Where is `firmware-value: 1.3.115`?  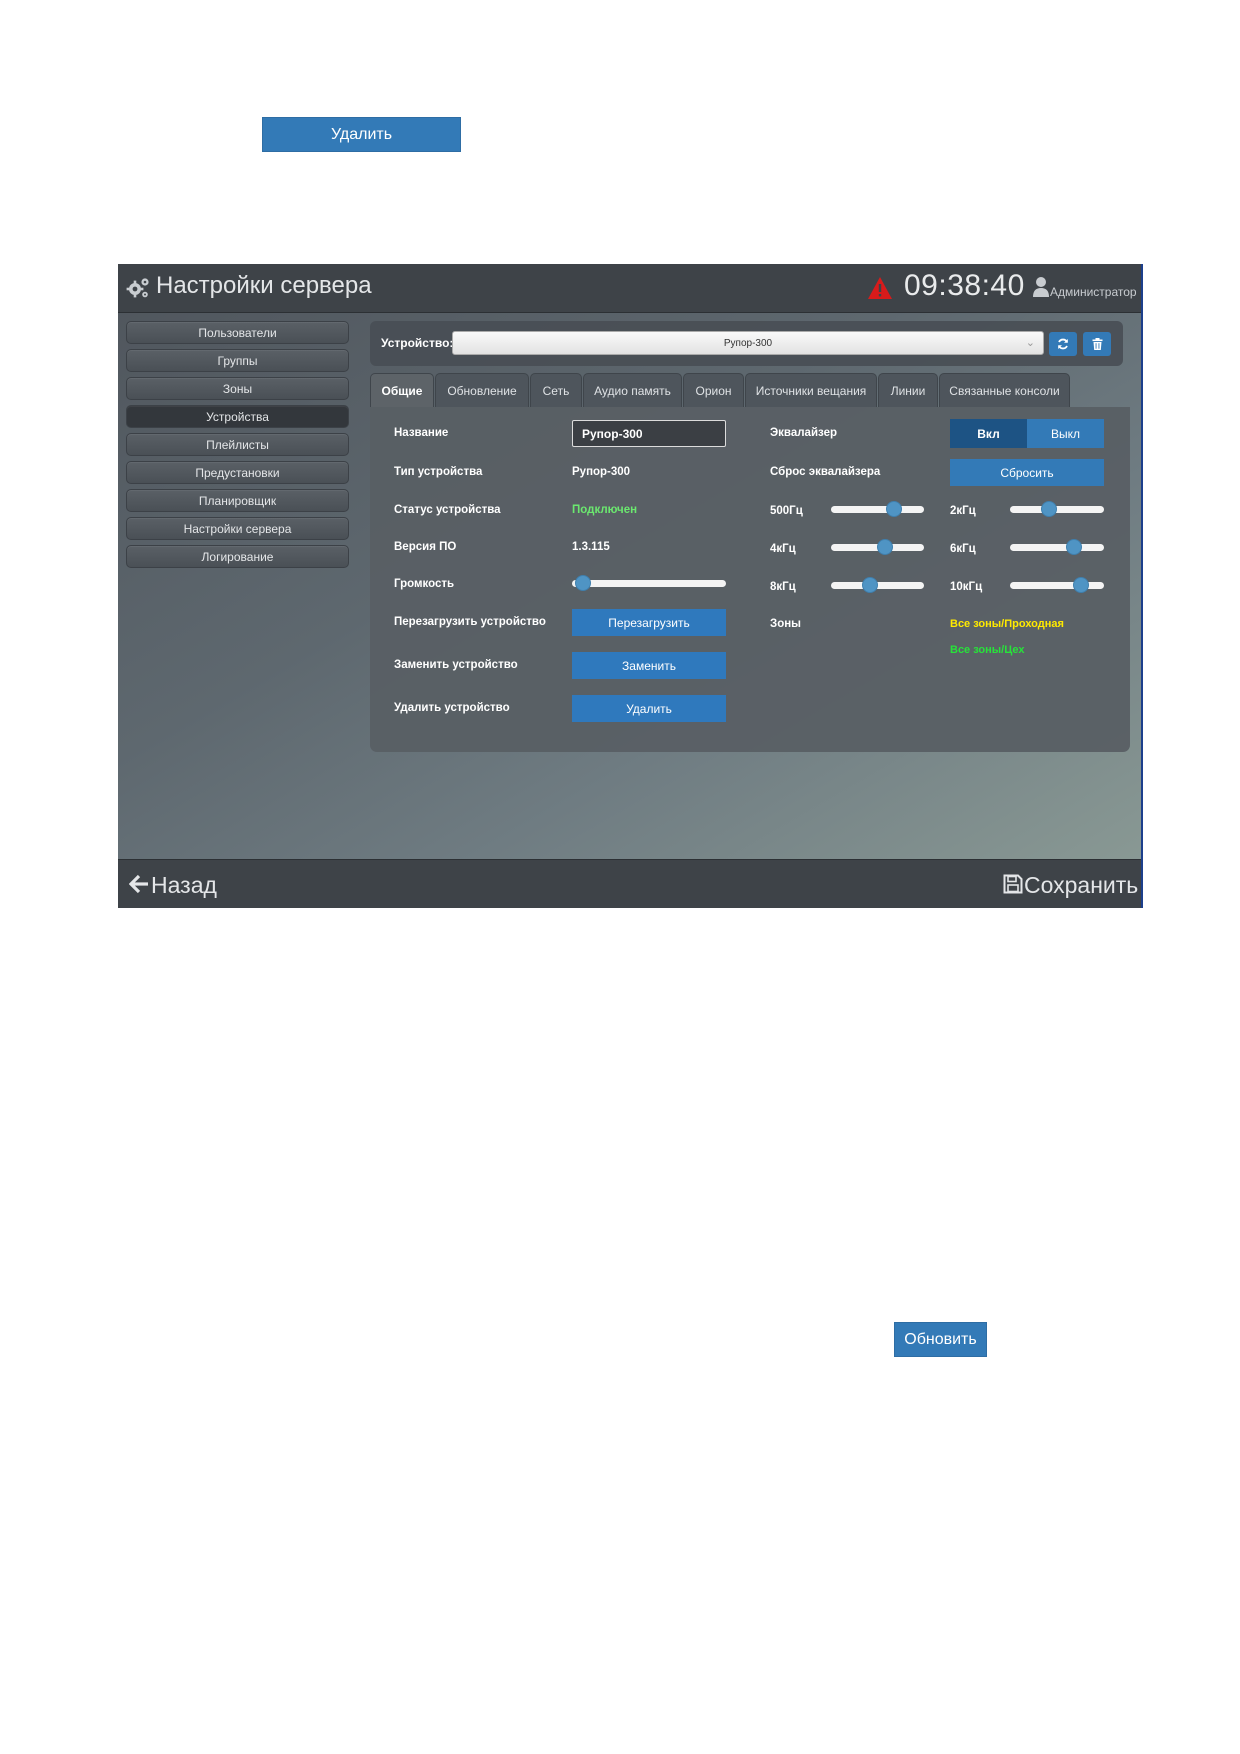
firmware-value: 1.3.115 is located at coordinates (591, 547).